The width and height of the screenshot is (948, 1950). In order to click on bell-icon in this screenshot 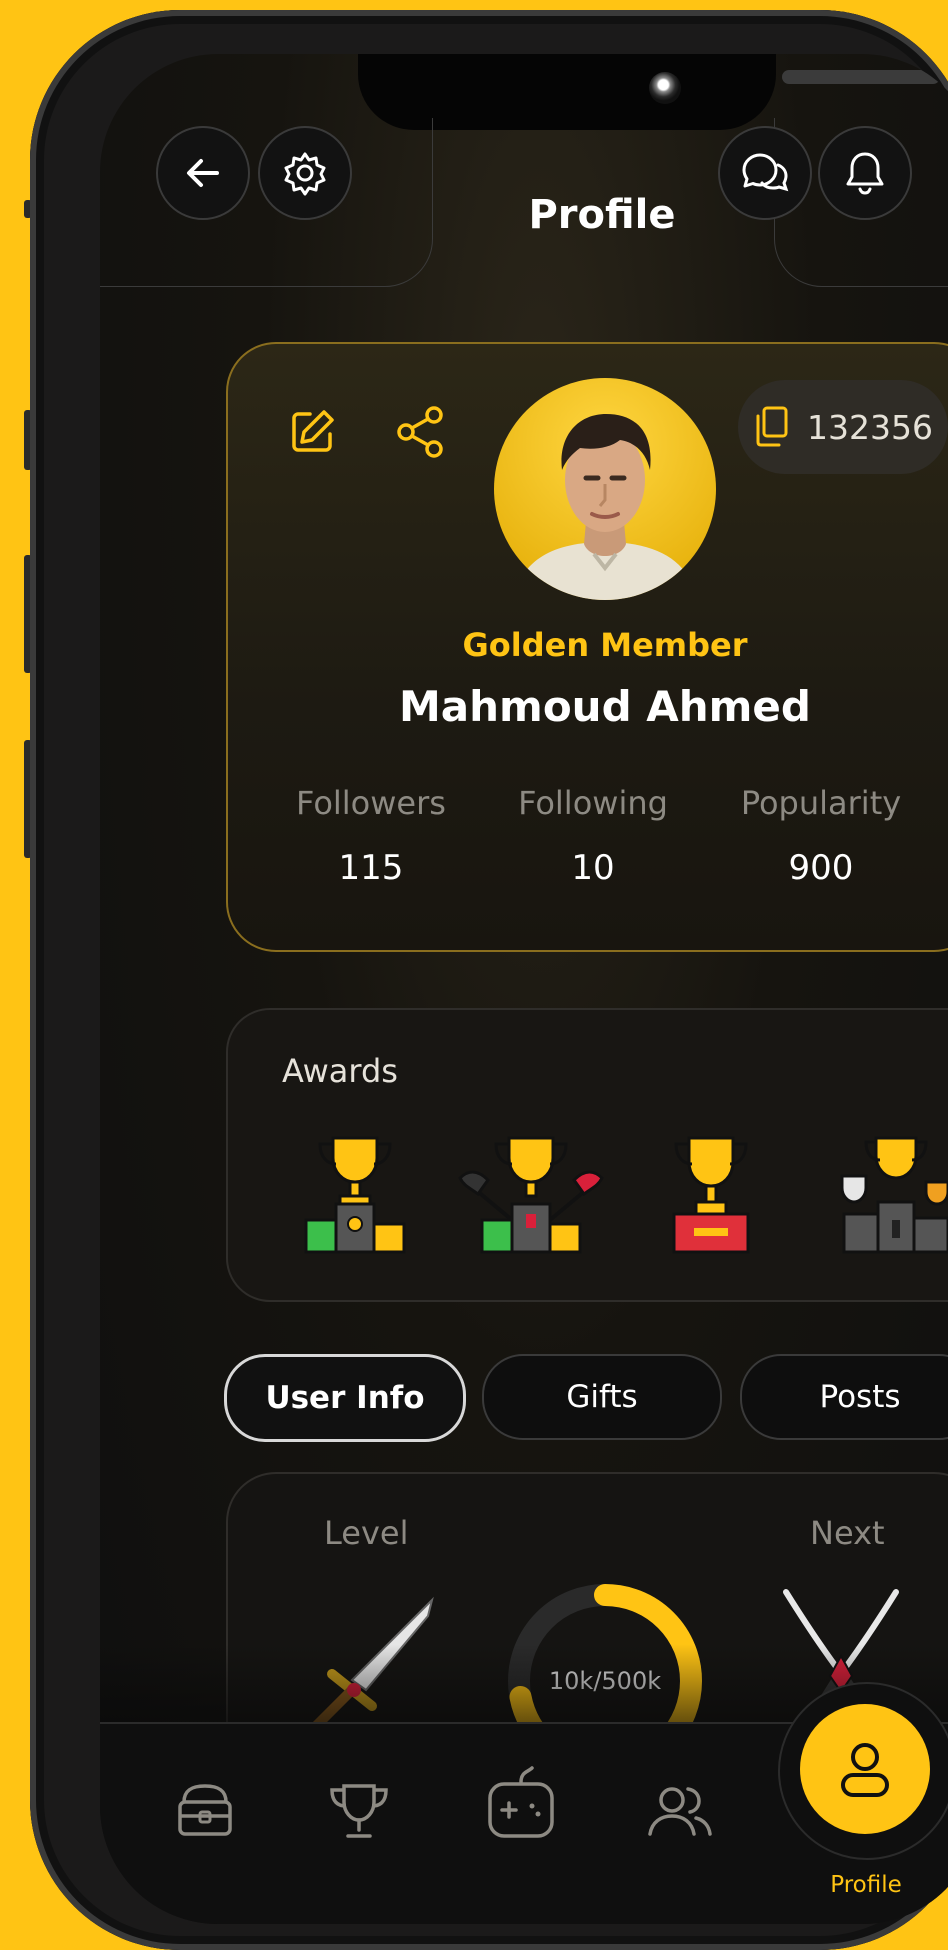, I will do `click(865, 173)`.